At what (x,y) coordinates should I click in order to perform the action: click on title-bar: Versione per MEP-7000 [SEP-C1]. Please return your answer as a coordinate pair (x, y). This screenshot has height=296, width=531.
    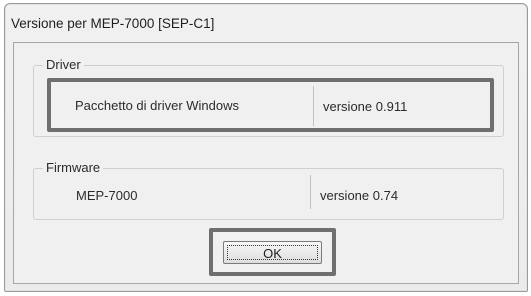
    Looking at the image, I should click on (266, 23).